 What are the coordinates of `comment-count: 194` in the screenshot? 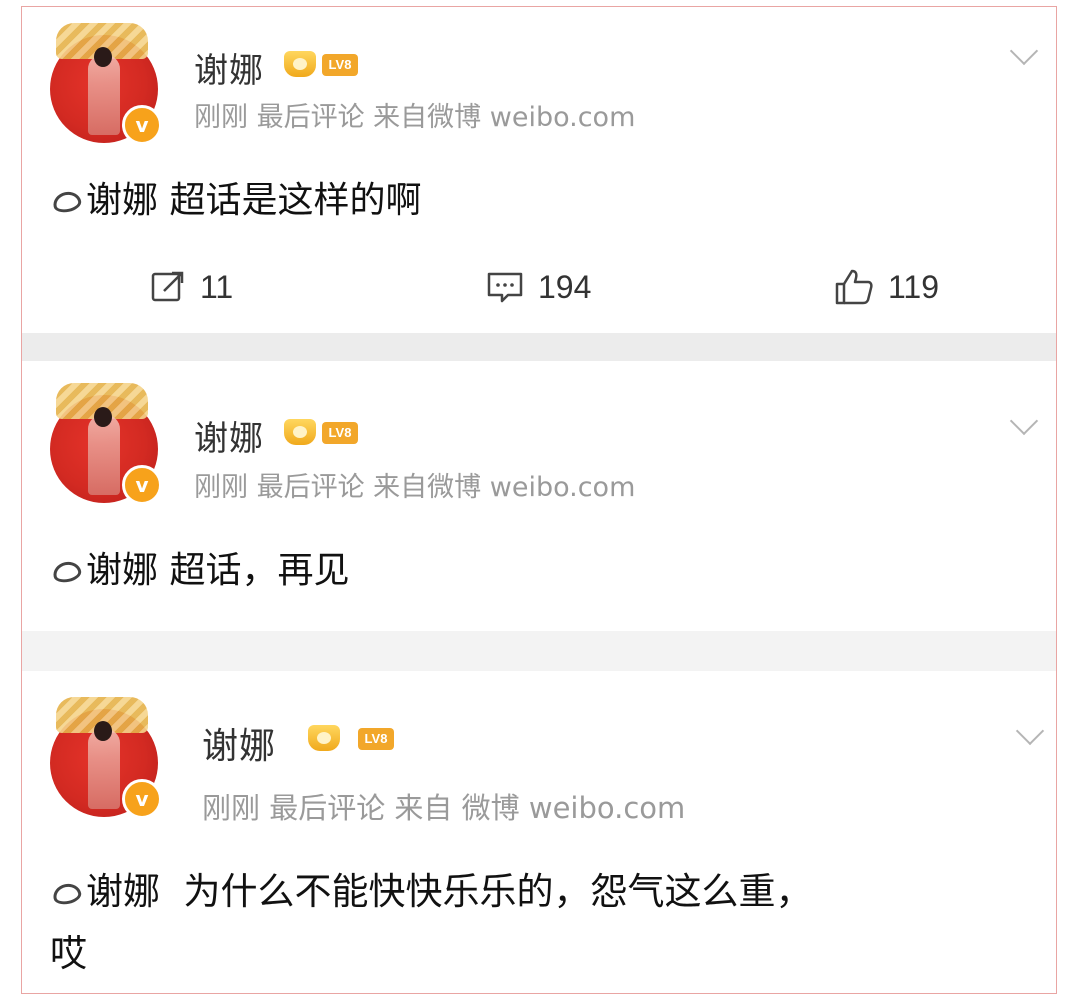 It's located at (565, 286).